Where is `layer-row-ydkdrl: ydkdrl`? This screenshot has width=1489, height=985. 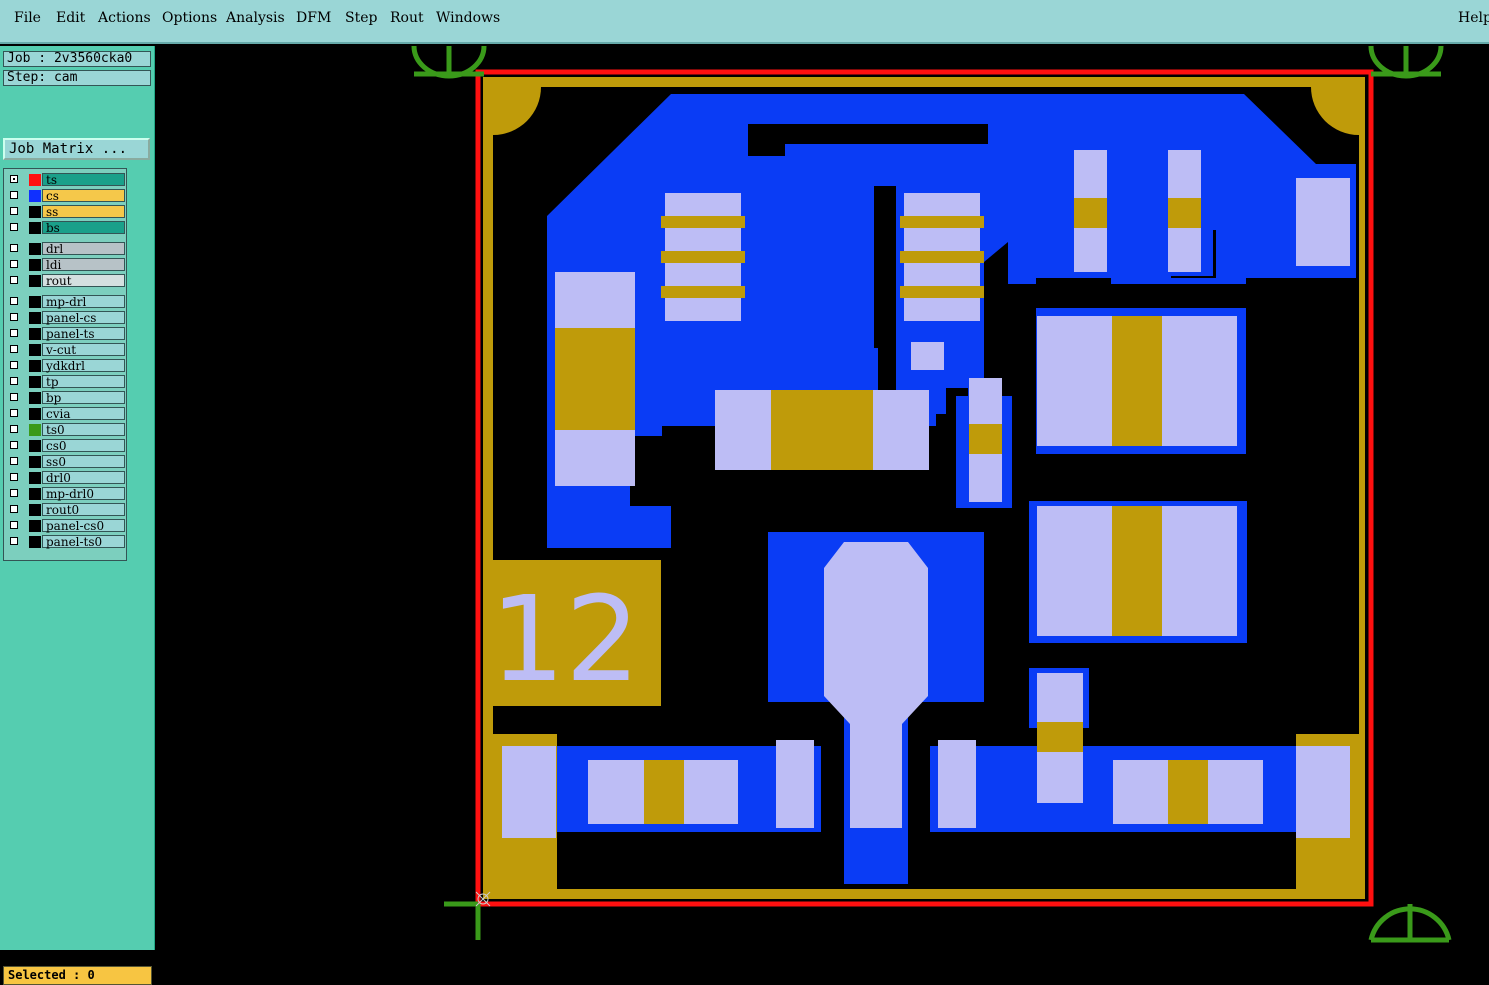 layer-row-ydkdrl: ydkdrl is located at coordinates (66, 366).